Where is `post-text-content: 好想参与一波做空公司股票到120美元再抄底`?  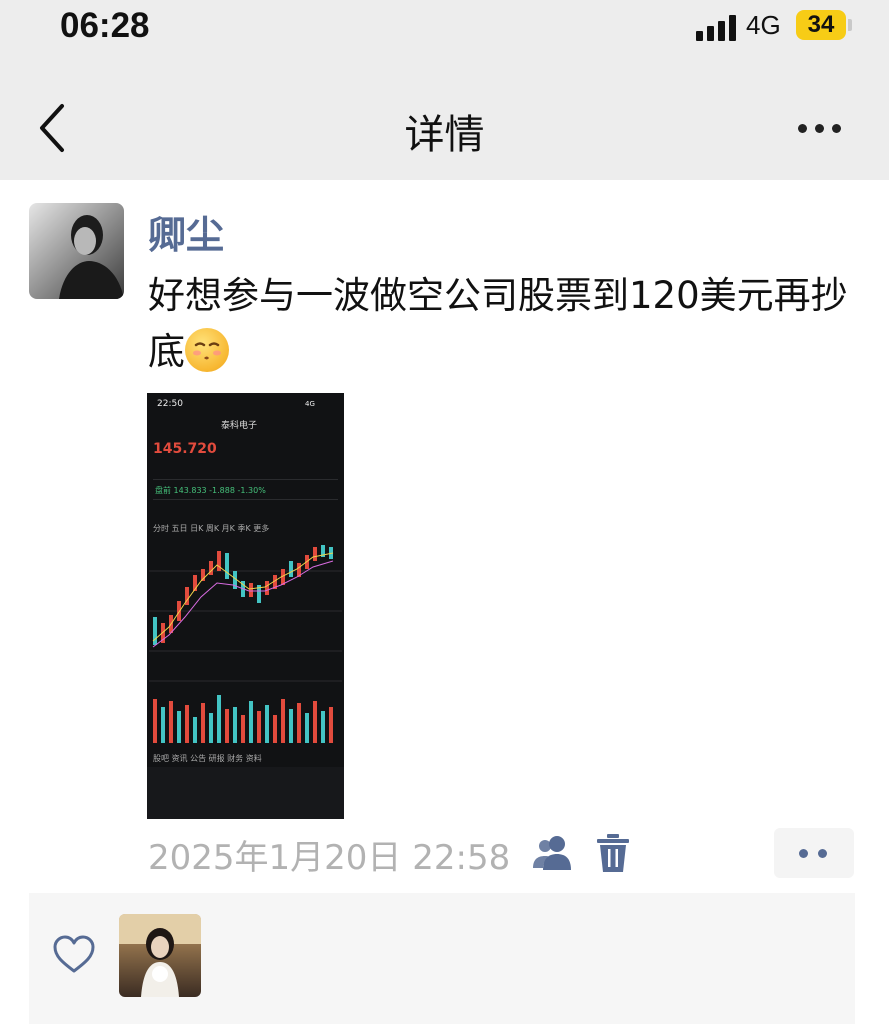 post-text-content: 好想参与一波做空公司股票到120美元再抄底 is located at coordinates (498, 323).